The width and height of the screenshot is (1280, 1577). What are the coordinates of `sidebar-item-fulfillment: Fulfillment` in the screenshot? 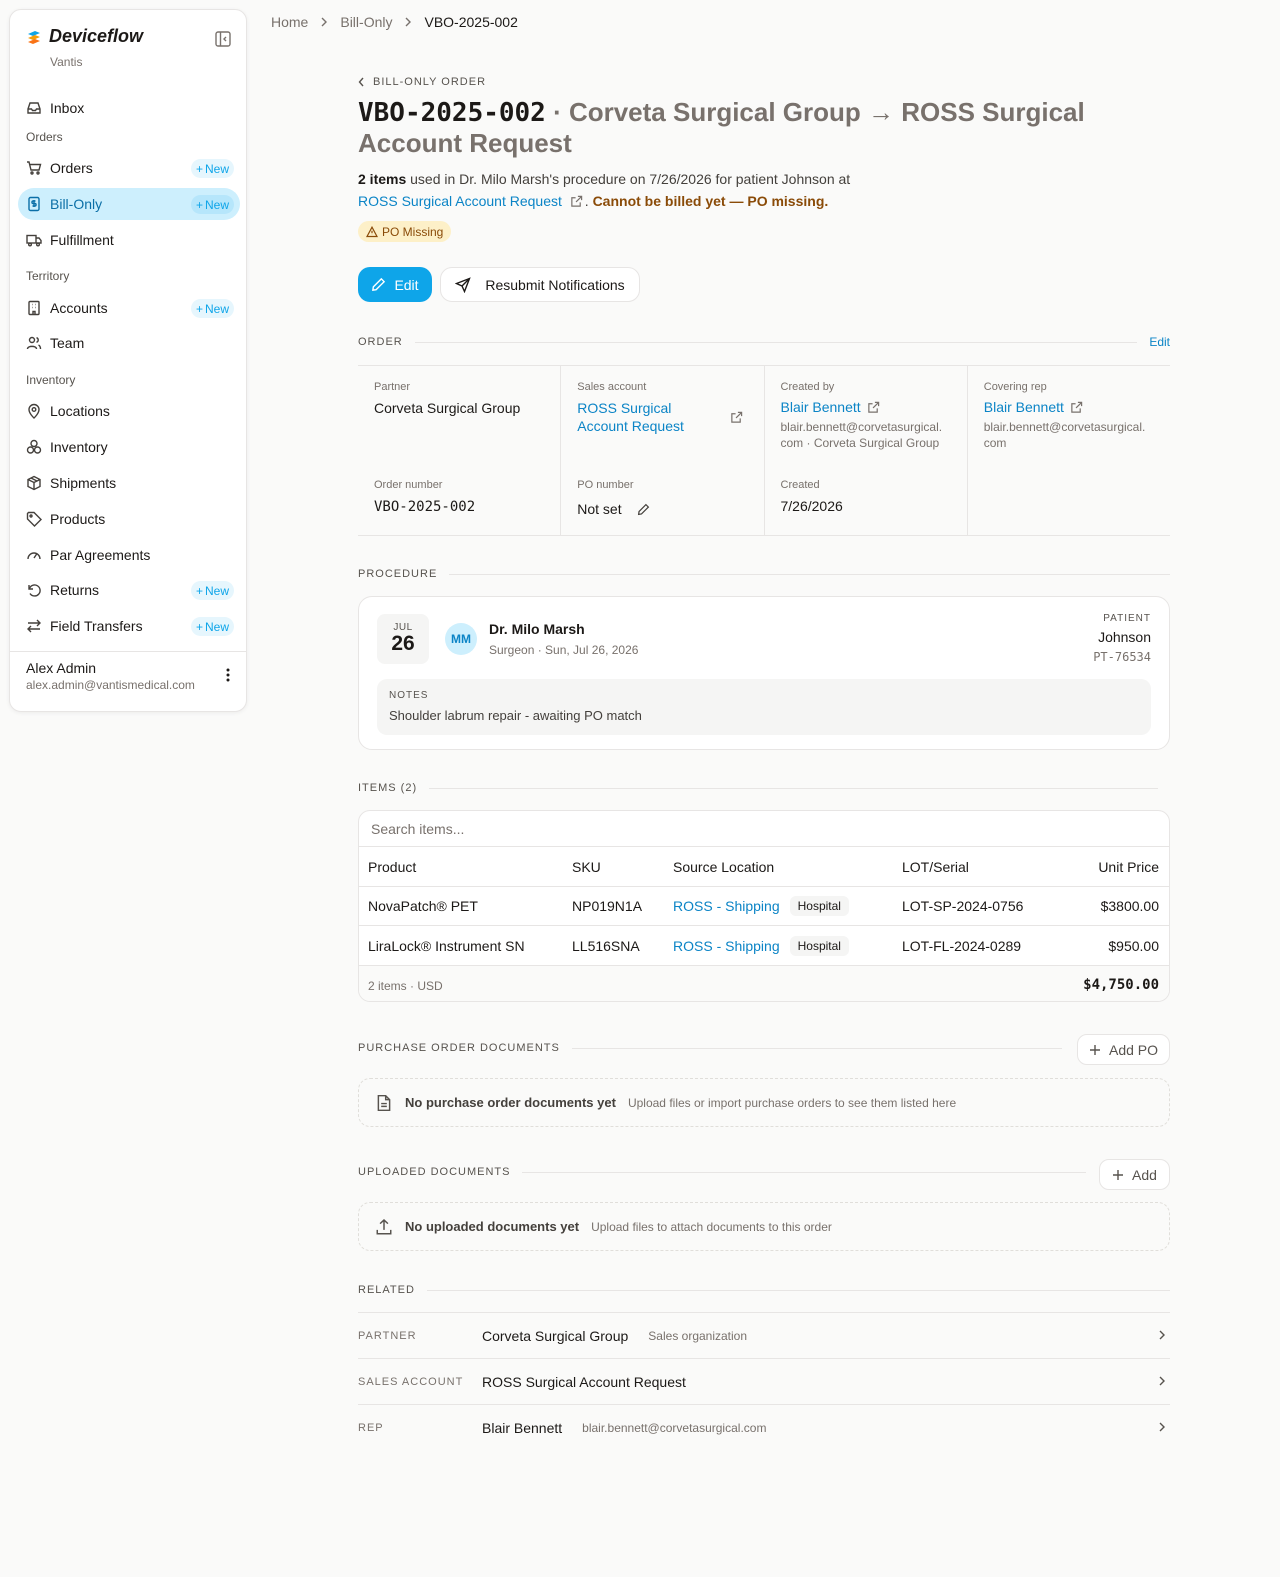 It's located at (129, 240).